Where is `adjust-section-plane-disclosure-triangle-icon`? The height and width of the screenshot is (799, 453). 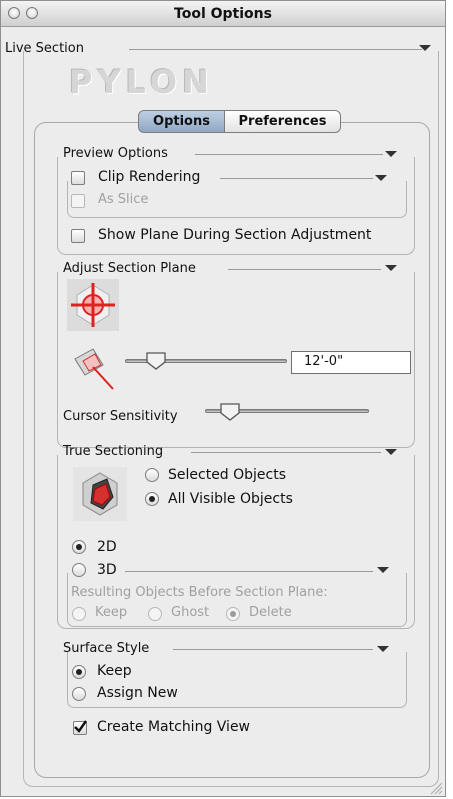 adjust-section-plane-disclosure-triangle-icon is located at coordinates (391, 268).